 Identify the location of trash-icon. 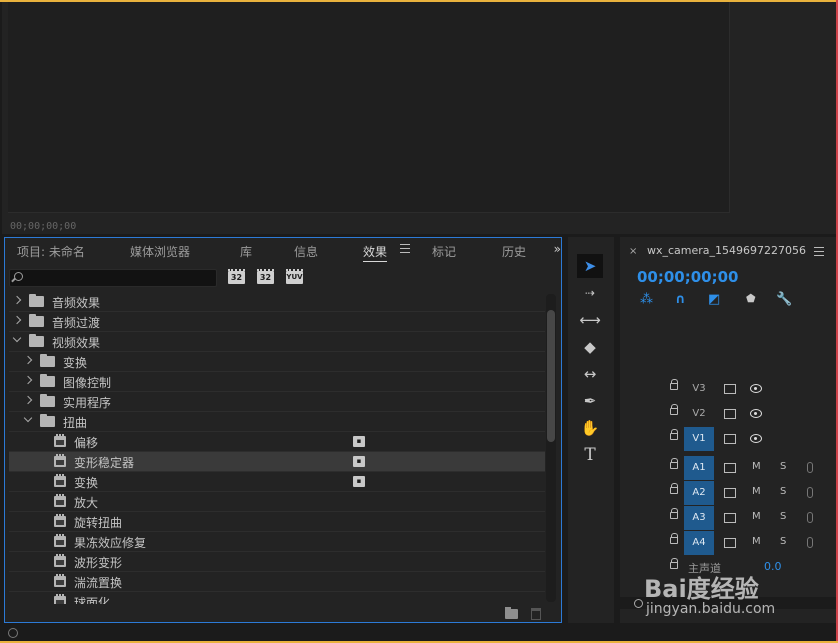
(536, 614).